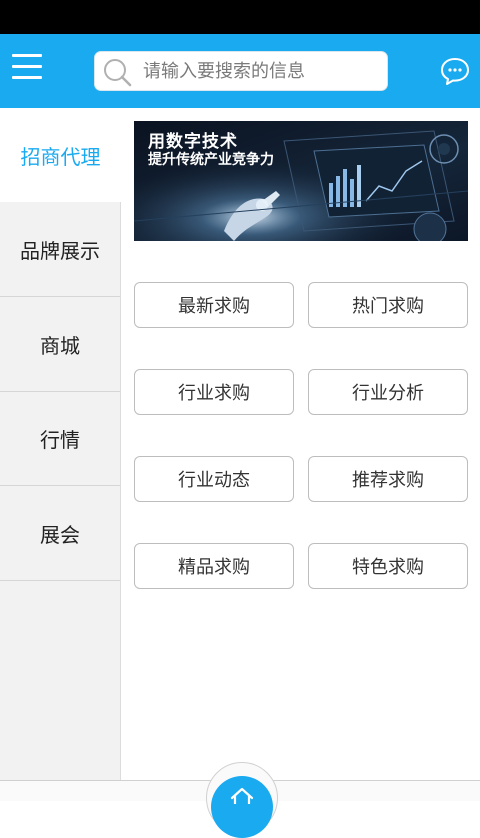 Image resolution: width=480 pixels, height=838 pixels. I want to click on button-label: 行业求购, so click(214, 393).